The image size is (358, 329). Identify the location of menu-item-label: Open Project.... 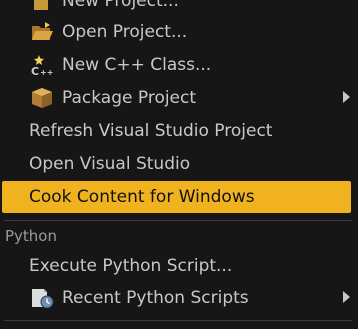
(125, 32).